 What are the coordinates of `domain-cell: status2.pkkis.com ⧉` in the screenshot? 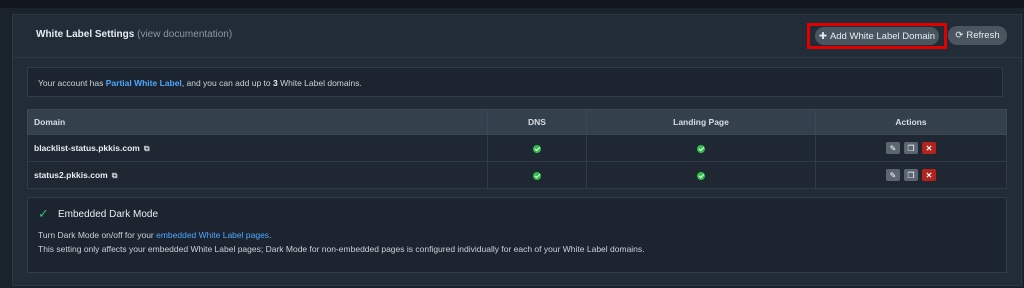 It's located at (257, 175).